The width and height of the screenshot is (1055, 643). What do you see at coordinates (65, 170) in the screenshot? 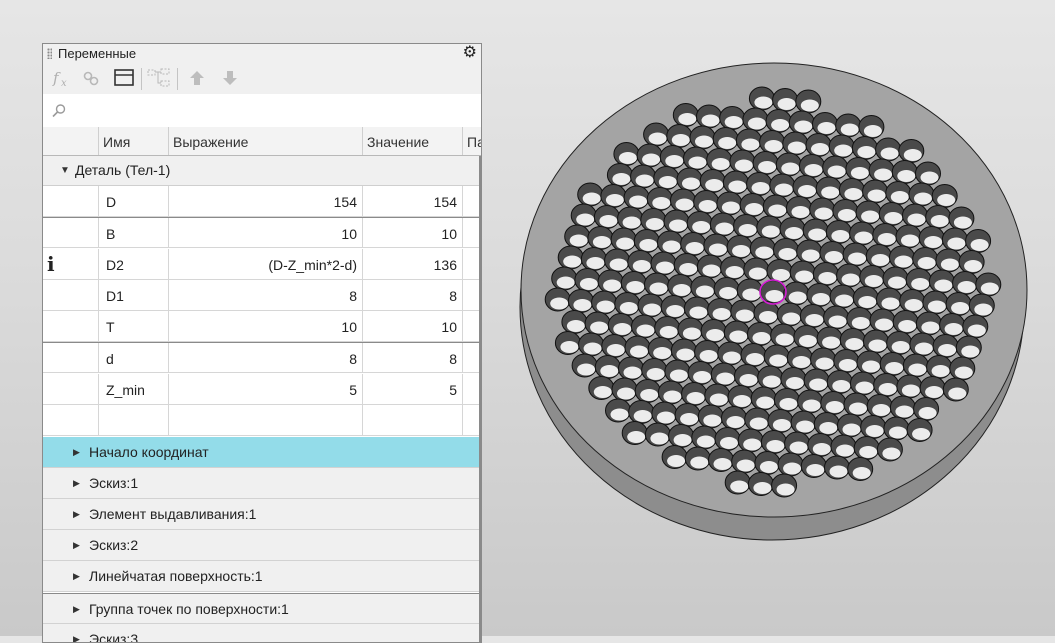
I see `expand-triangle-icon: ▼` at bounding box center [65, 170].